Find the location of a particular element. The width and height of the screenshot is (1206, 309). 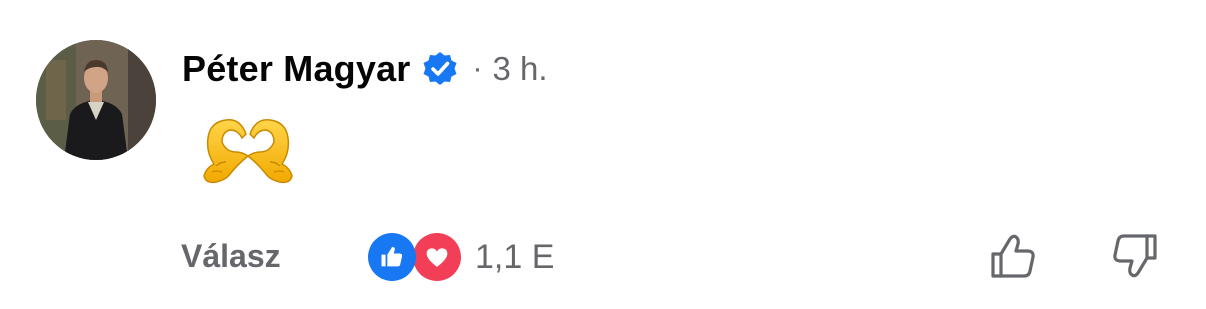

avatar-photo is located at coordinates (96, 100).